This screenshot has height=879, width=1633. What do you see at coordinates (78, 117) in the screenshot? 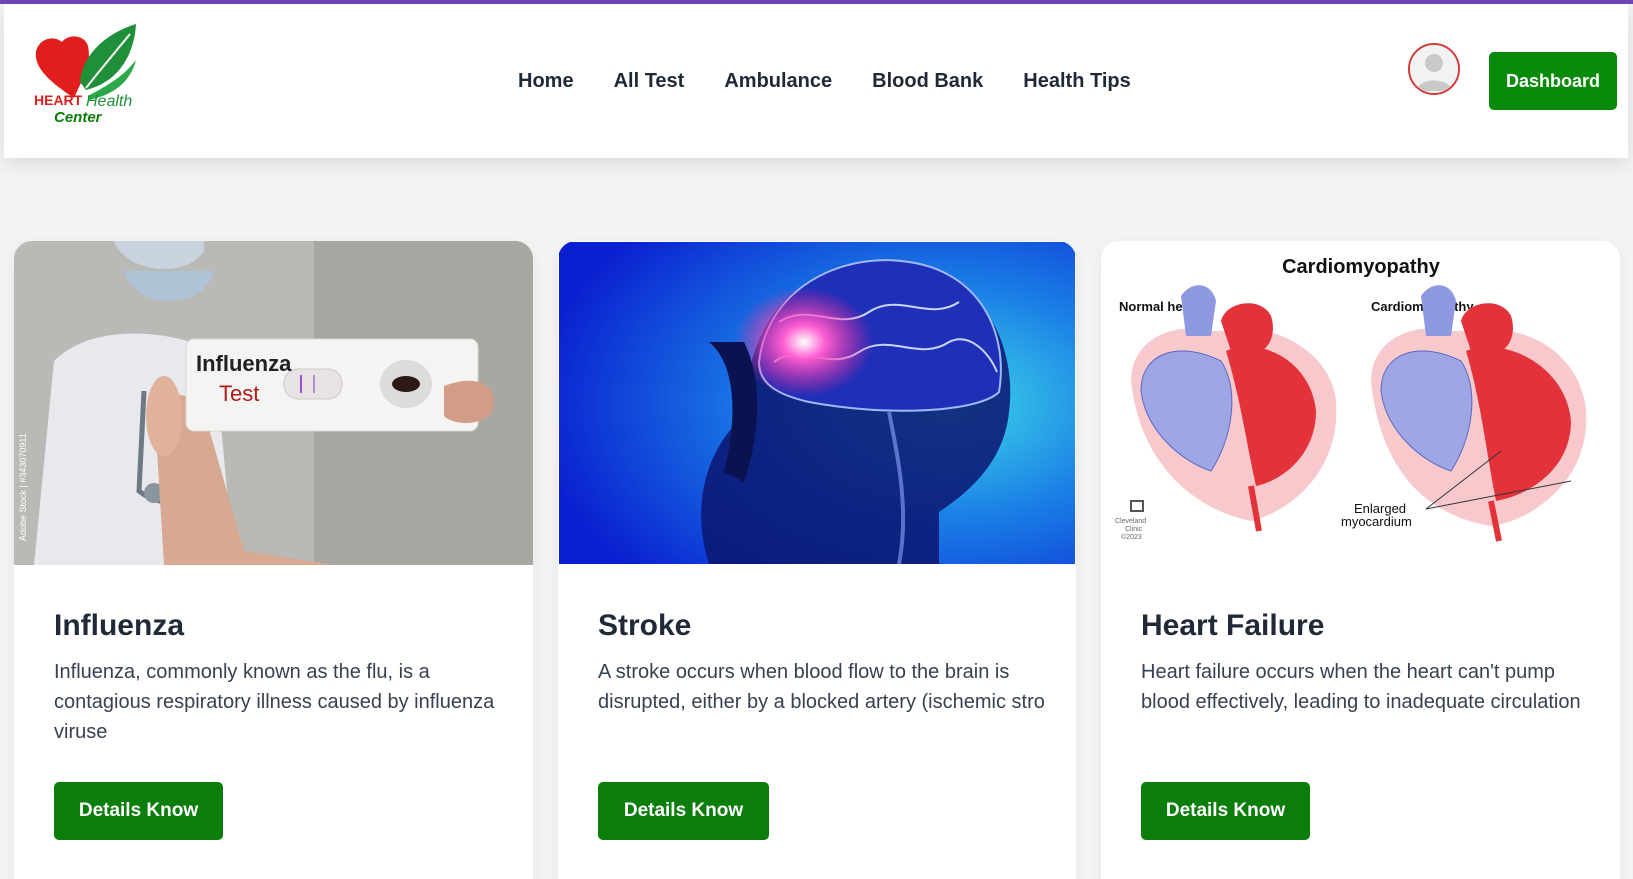
I see `logo-text-center: Center` at bounding box center [78, 117].